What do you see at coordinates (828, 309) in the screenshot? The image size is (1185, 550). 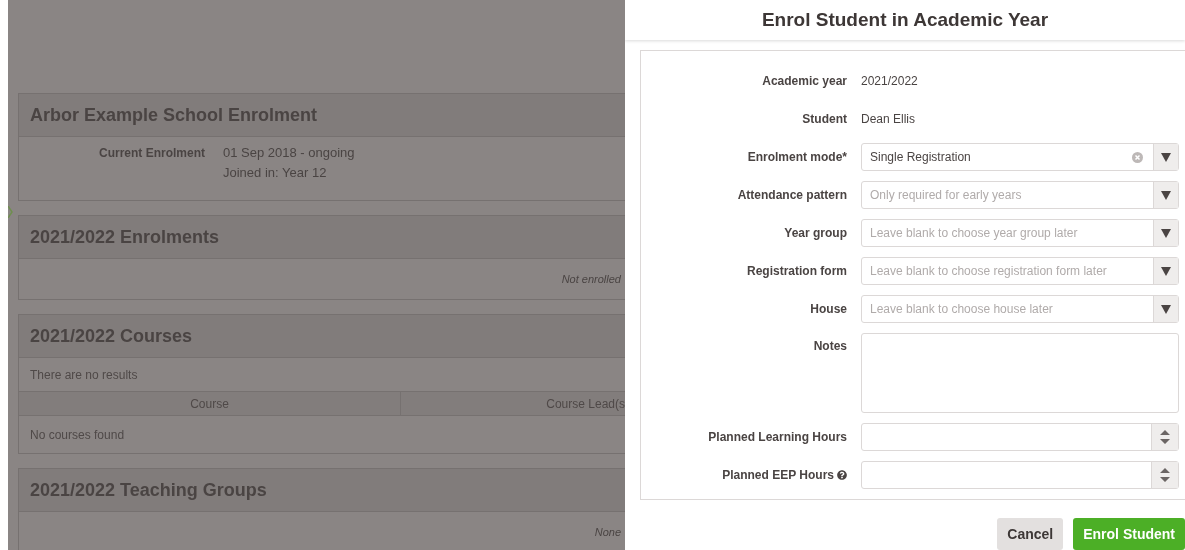 I see `field-label: House` at bounding box center [828, 309].